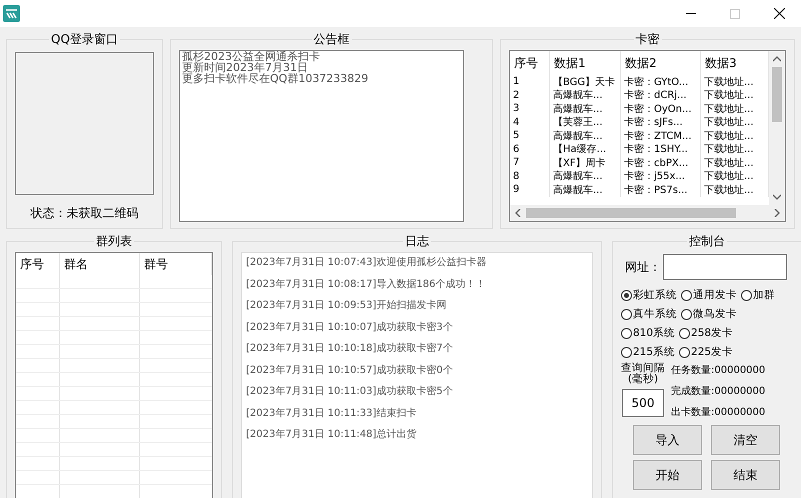  Describe the element at coordinates (777, 59) in the screenshot. I see `chevron-up-icon` at that location.